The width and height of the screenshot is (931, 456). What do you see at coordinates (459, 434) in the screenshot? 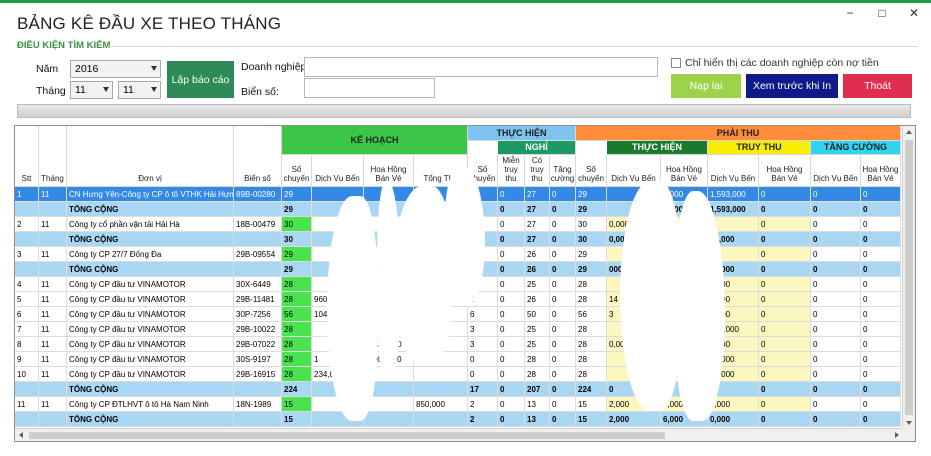
I see `horizontal-scrollbar` at bounding box center [459, 434].